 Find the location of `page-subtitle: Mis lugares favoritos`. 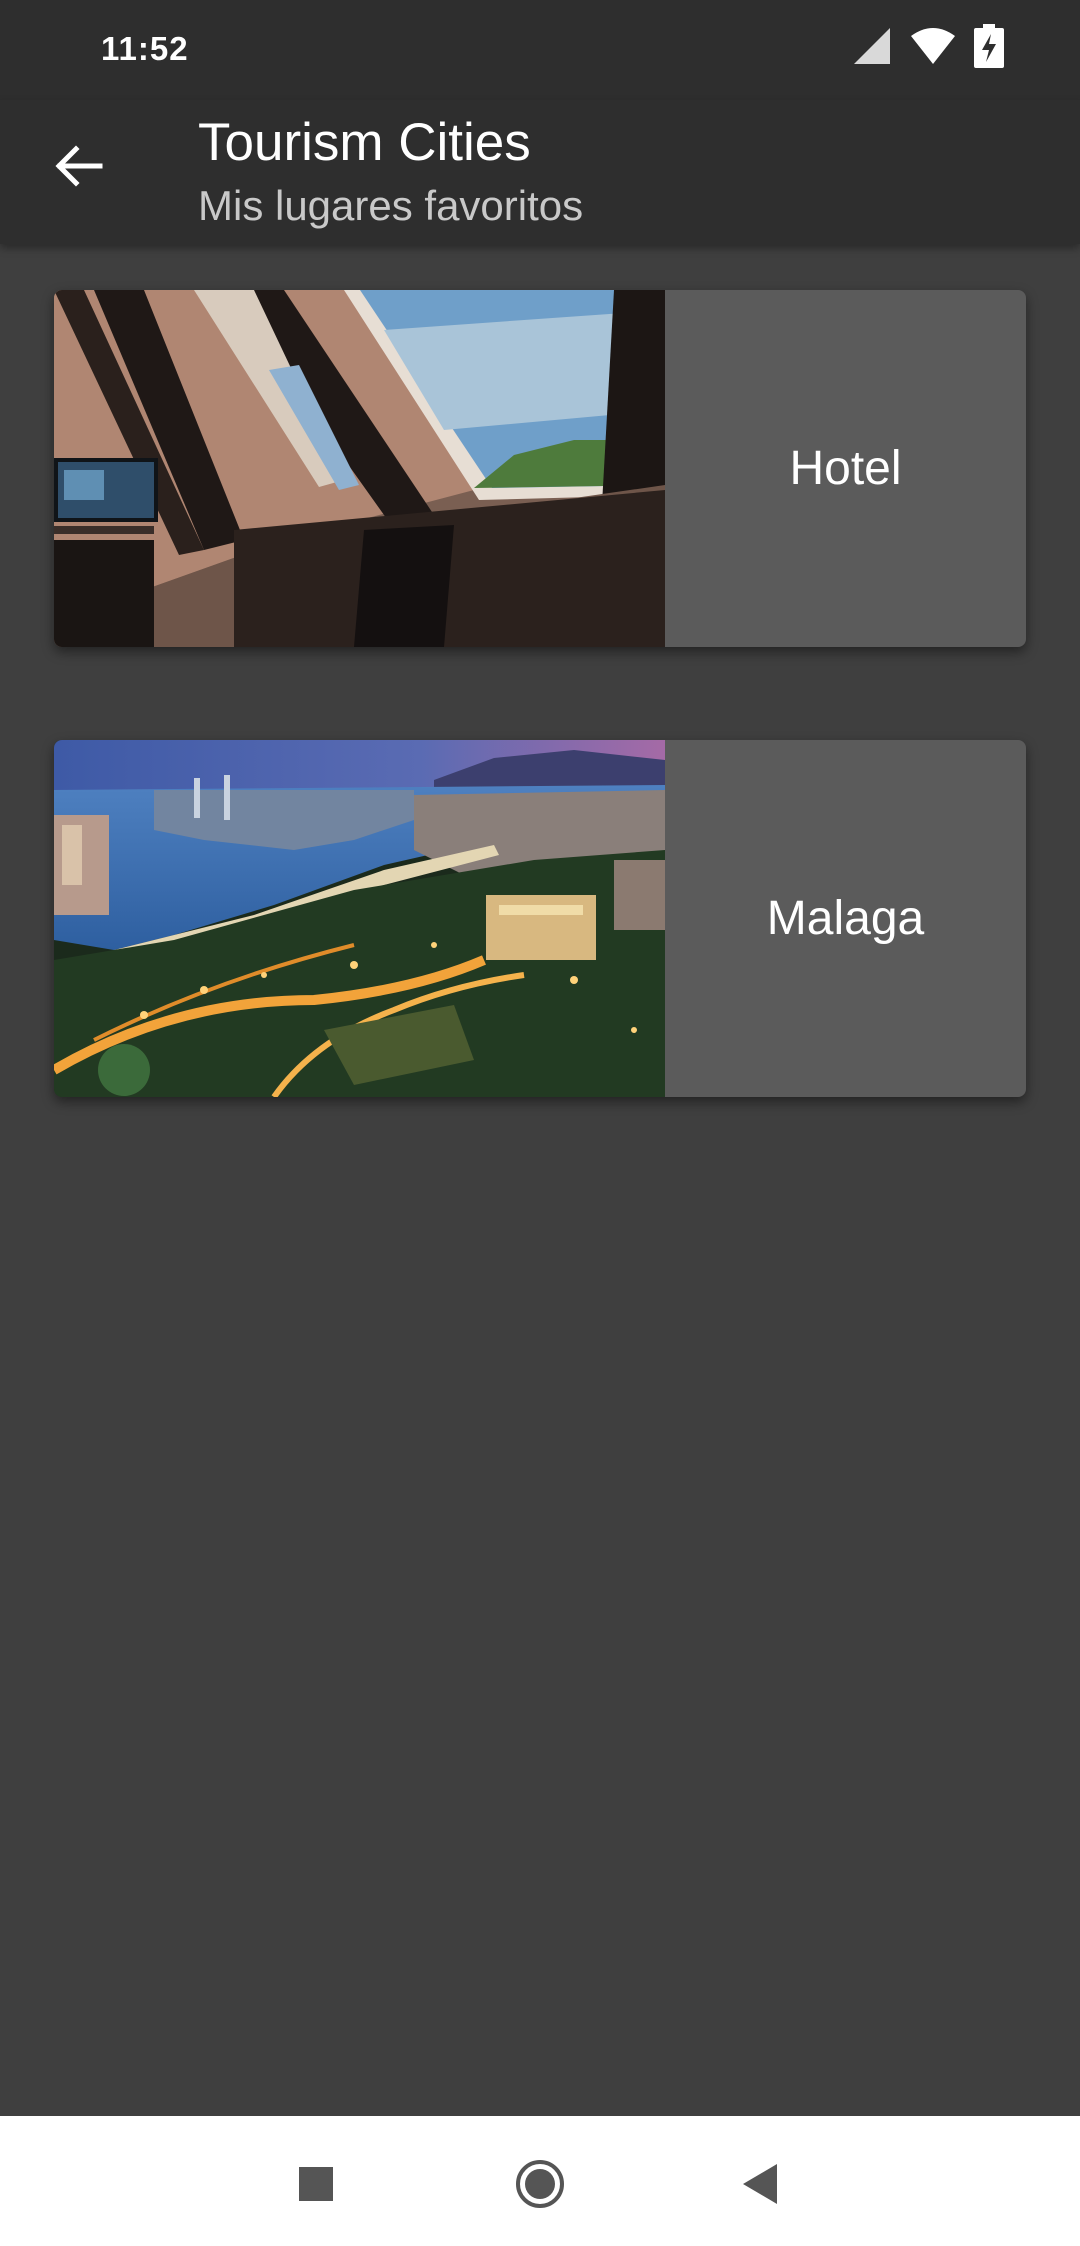

page-subtitle: Mis lugares favoritos is located at coordinates (391, 205).